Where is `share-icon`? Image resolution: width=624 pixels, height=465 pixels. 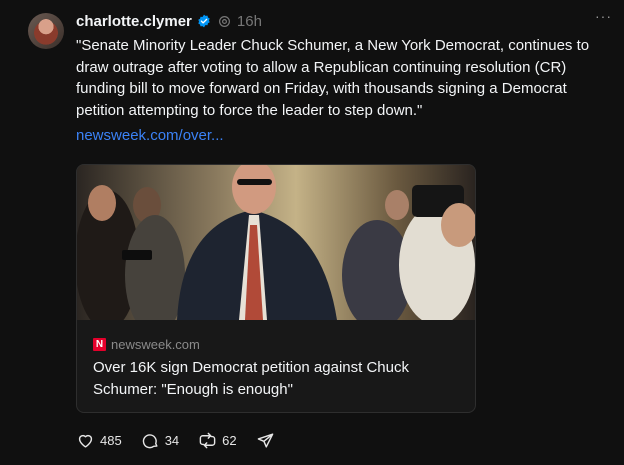
share-icon is located at coordinates (265, 440).